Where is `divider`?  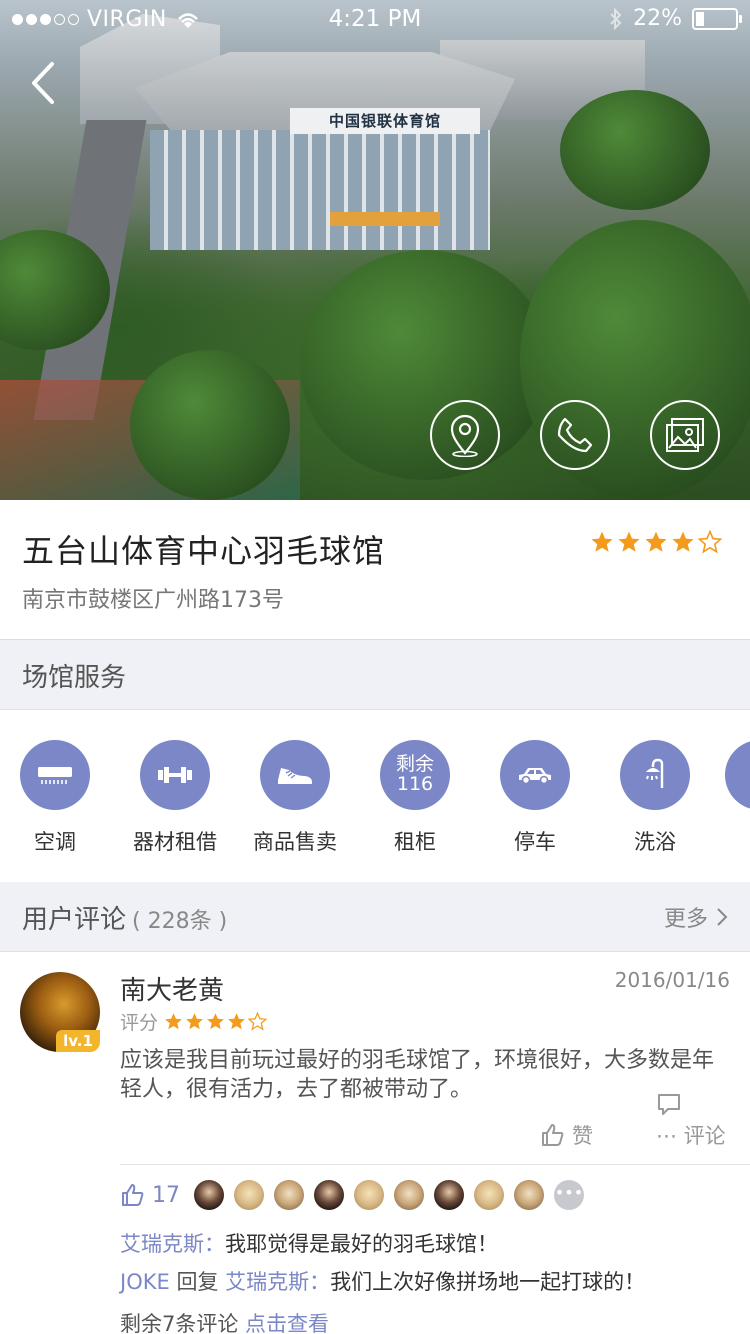 divider is located at coordinates (435, 1164).